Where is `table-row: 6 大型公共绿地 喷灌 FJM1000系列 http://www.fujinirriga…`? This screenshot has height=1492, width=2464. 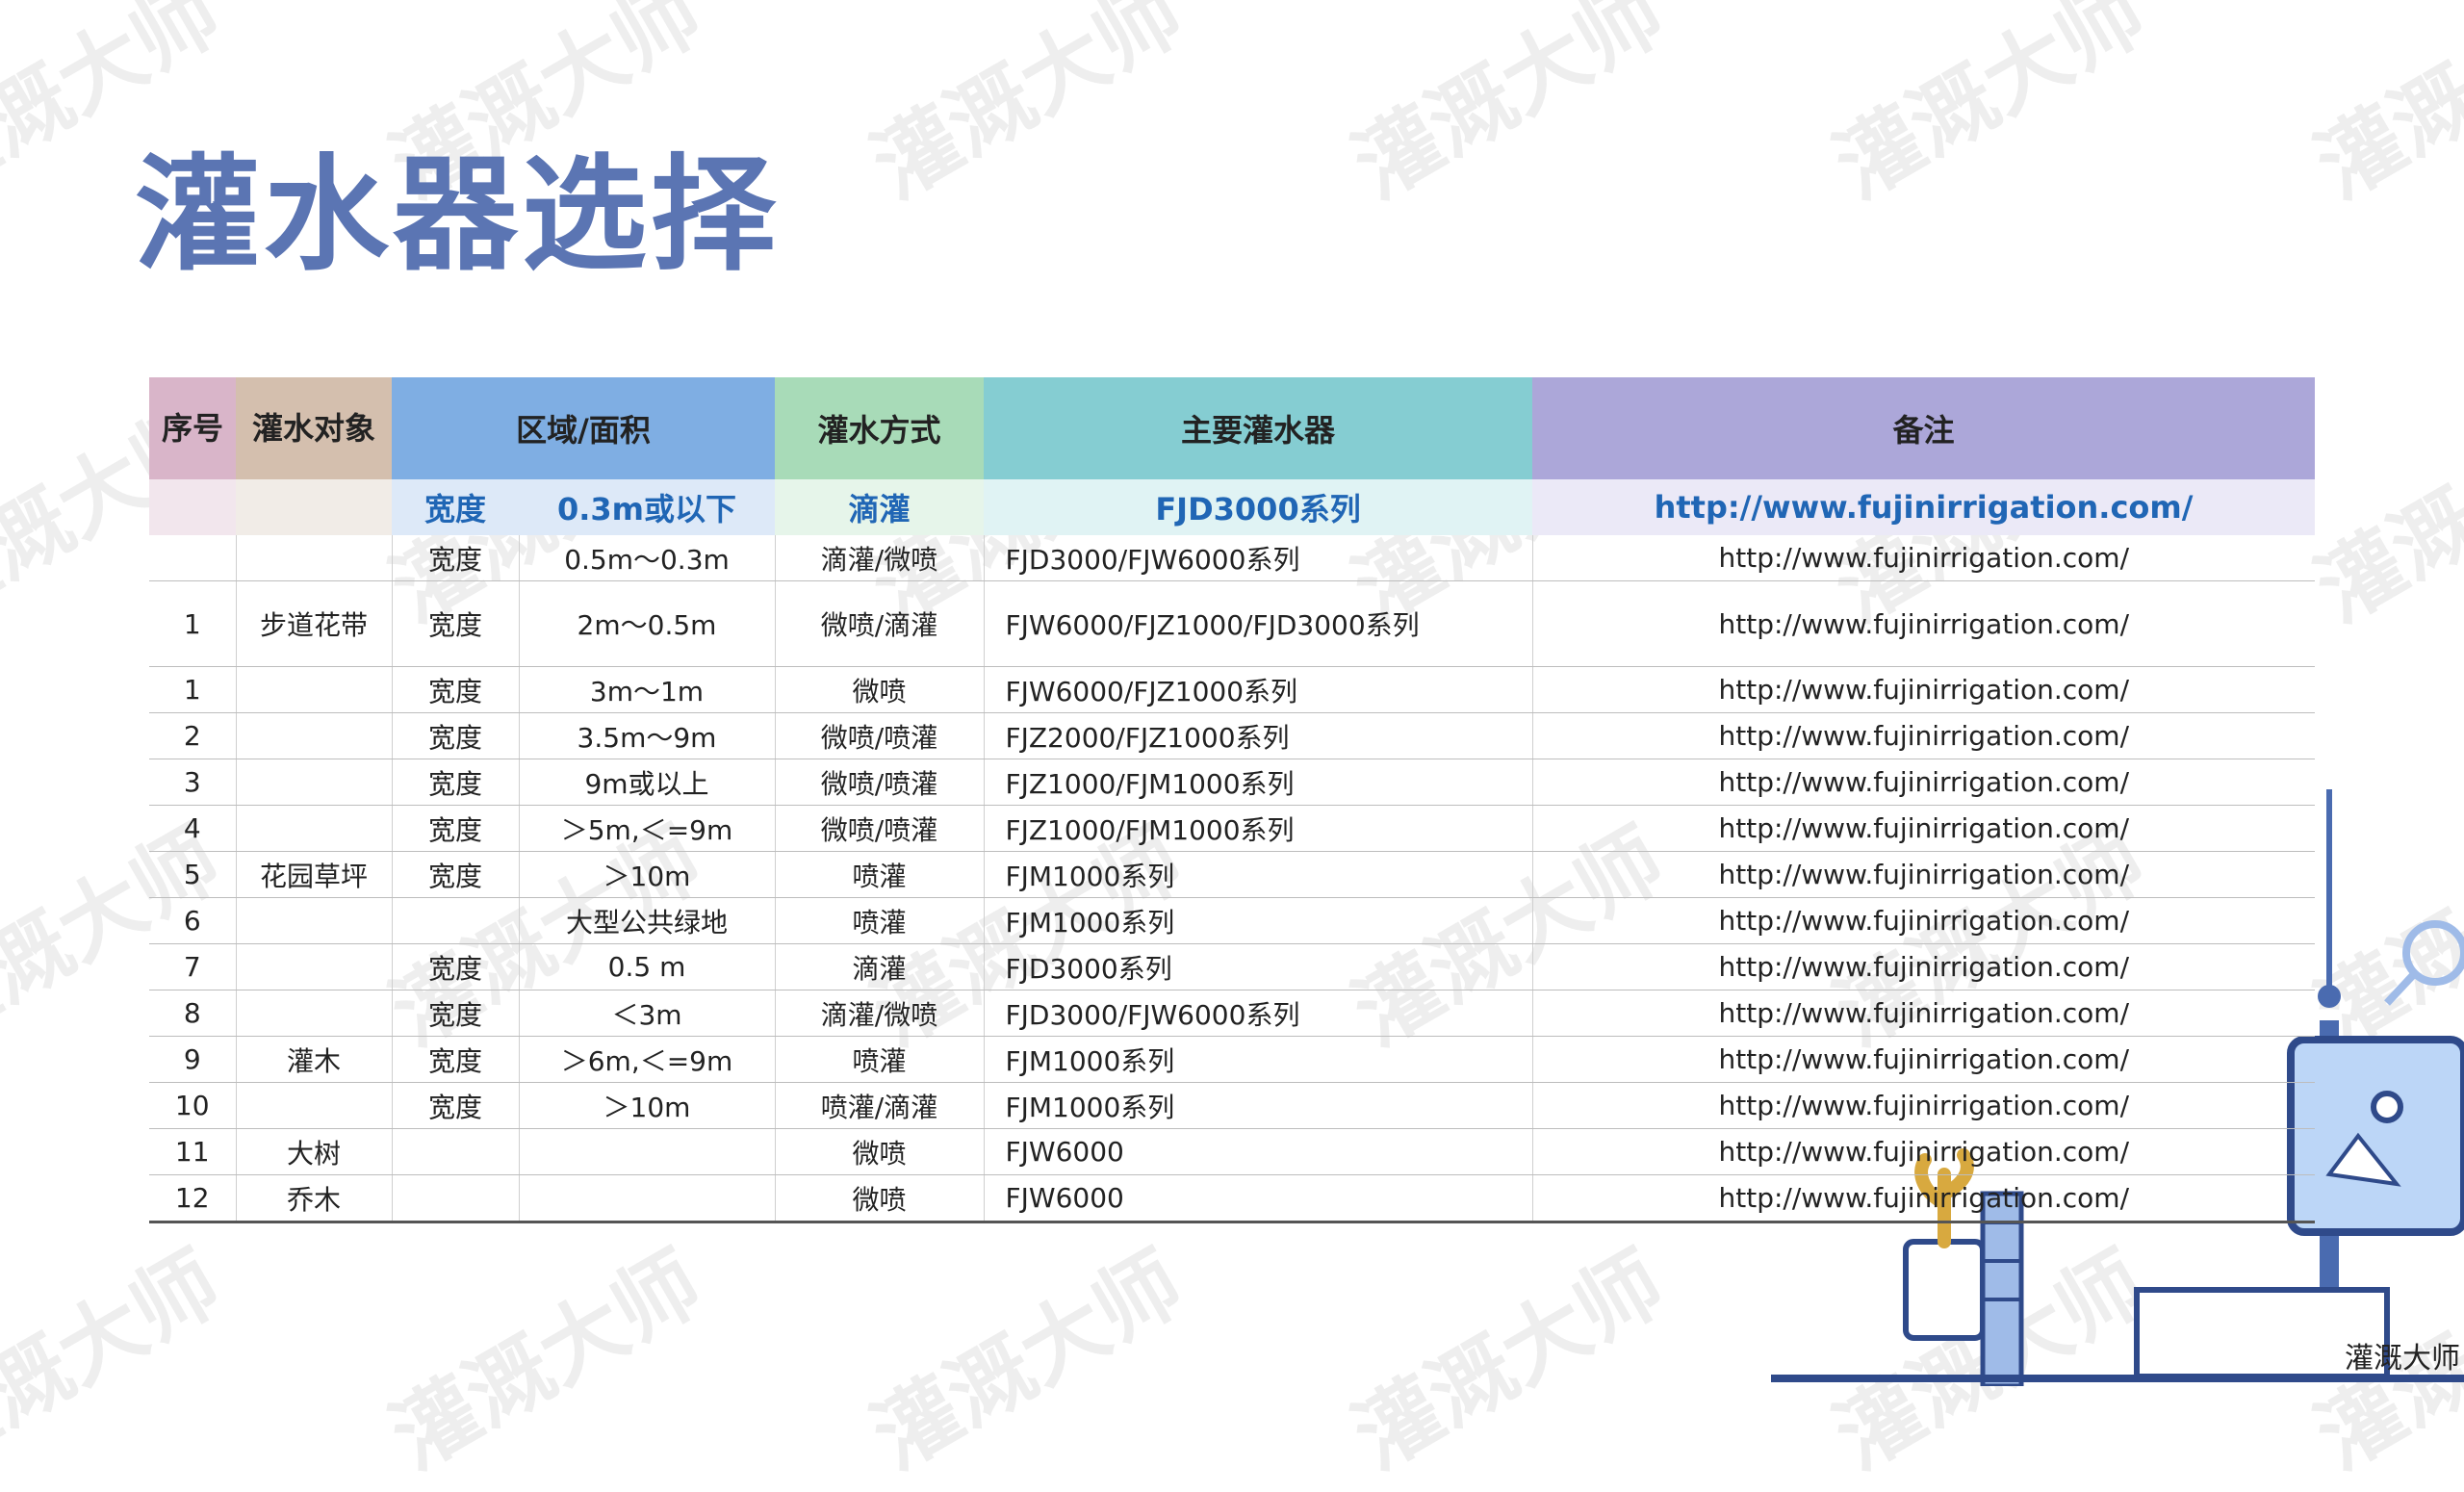
table-row: 6 大型公共绿地 喷灌 FJM1000系列 http://www.fujinirriga… is located at coordinates (1232, 920).